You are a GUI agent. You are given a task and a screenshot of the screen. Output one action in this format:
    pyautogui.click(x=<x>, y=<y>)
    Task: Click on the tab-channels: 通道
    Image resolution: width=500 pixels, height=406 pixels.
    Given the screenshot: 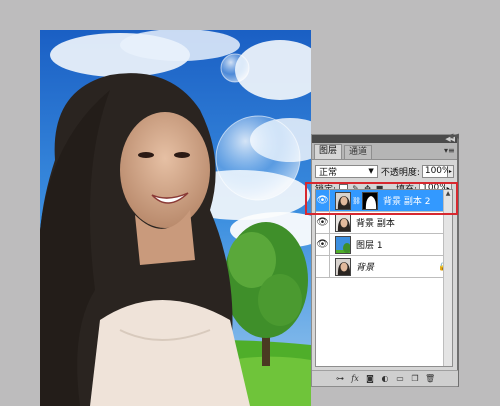 What is the action you would take?
    pyautogui.click(x=358, y=152)
    